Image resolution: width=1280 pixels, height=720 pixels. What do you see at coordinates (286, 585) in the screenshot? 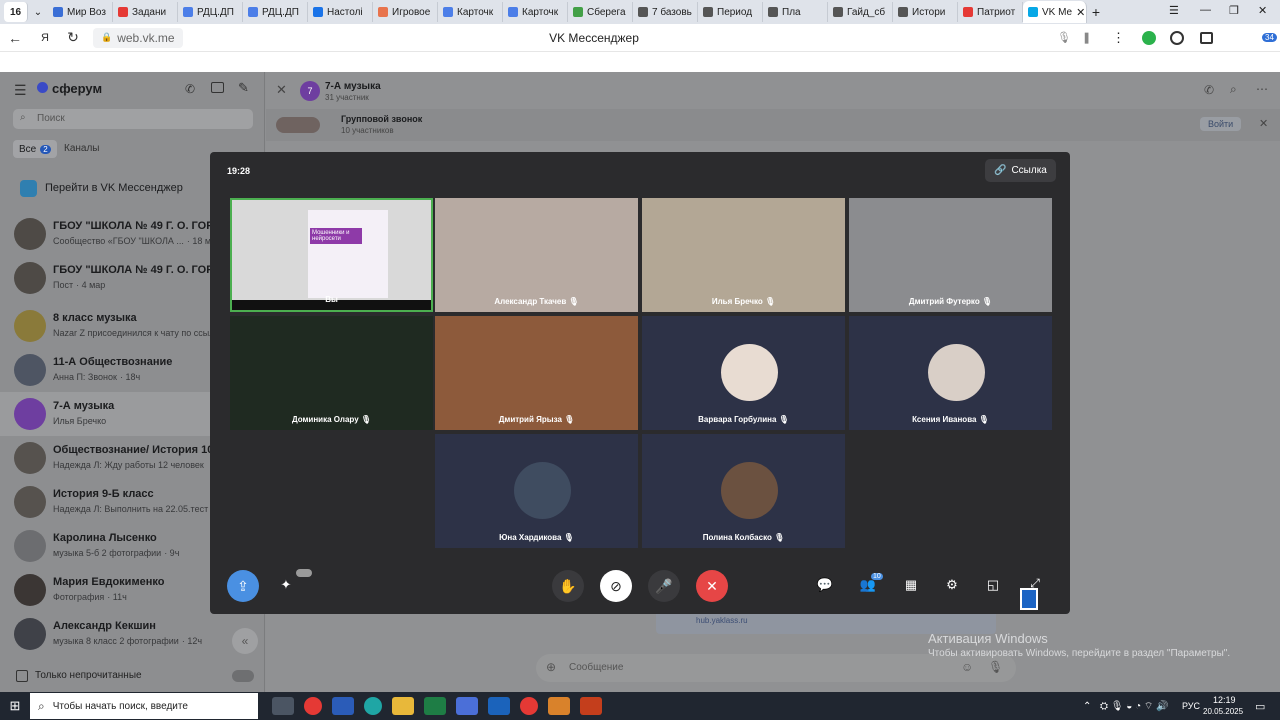
I see `effects-icon: ✦` at bounding box center [286, 585].